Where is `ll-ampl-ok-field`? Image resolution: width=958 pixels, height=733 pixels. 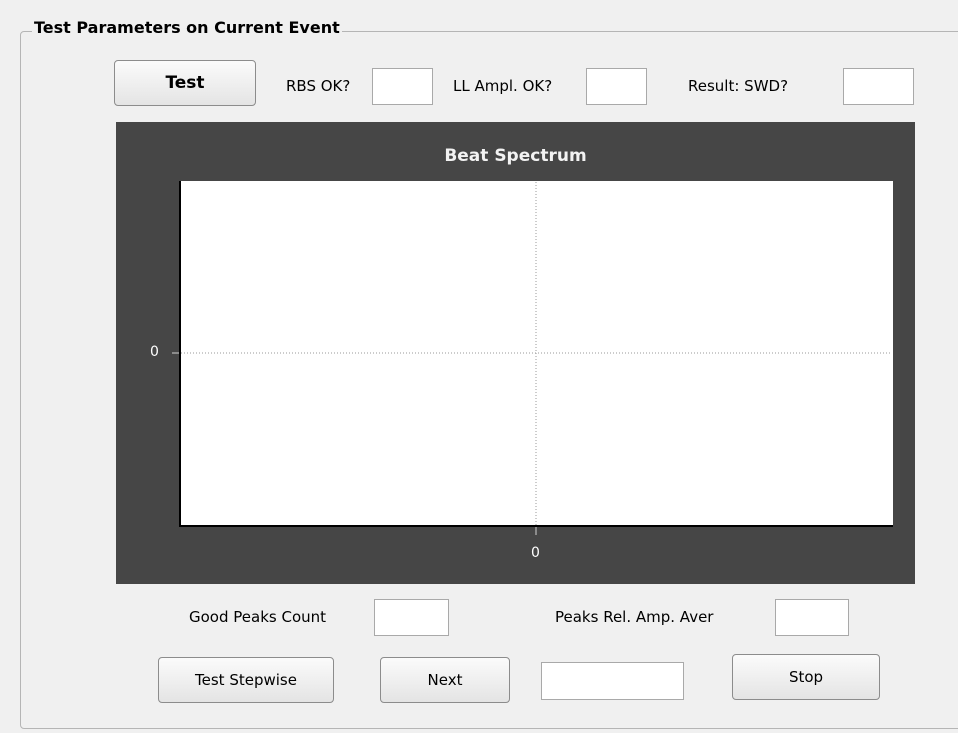 ll-ampl-ok-field is located at coordinates (616, 86).